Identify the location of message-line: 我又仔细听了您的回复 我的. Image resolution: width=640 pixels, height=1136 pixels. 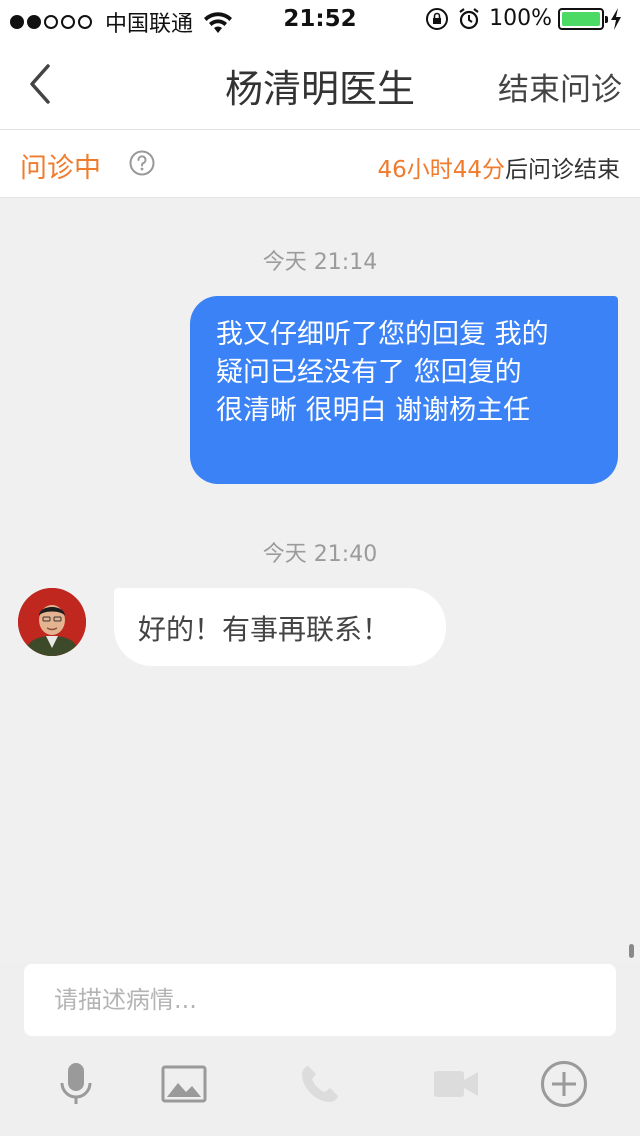
(382, 334).